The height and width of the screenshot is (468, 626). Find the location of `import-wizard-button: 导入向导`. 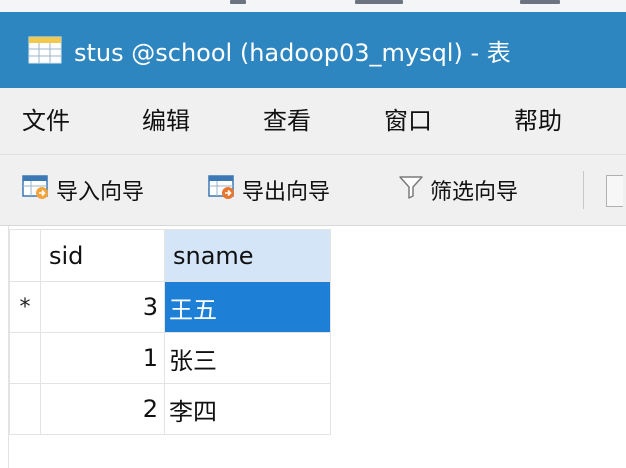

import-wizard-button: 导入向导 is located at coordinates (83, 190).